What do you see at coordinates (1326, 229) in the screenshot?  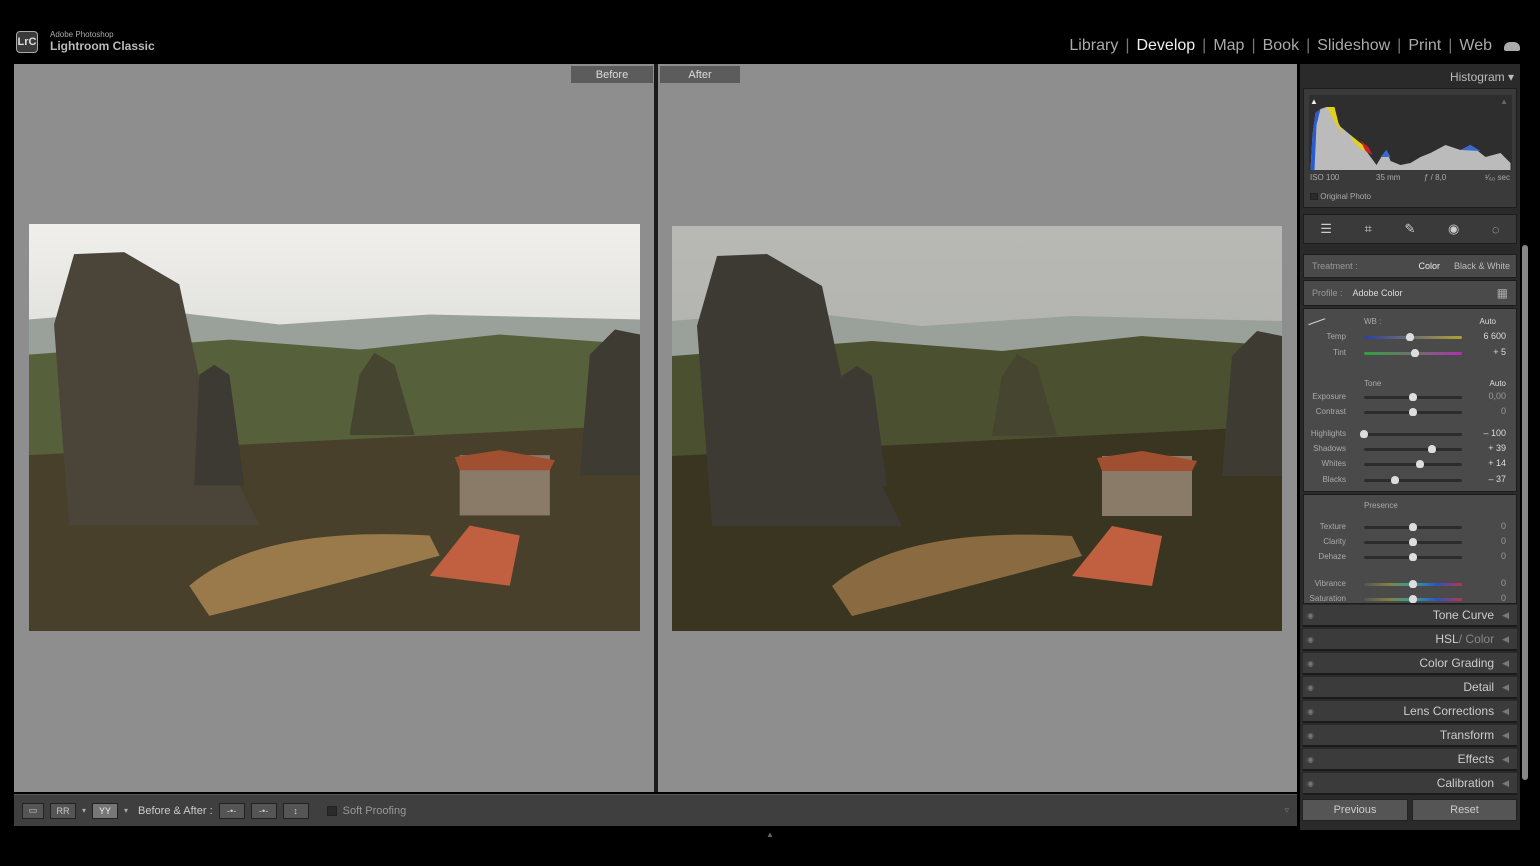 I see `edit-sliders-icon: ☰` at bounding box center [1326, 229].